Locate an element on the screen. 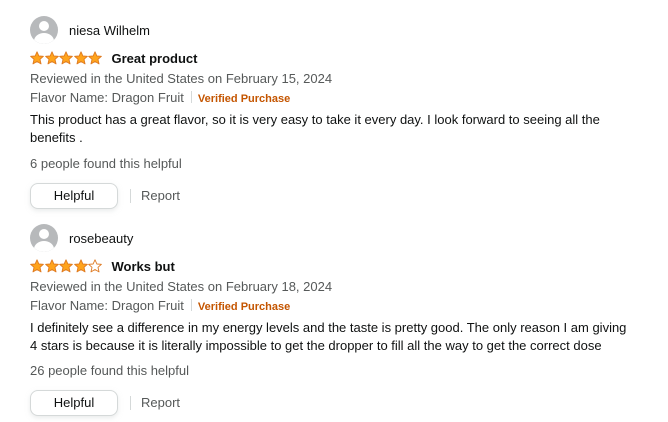 The width and height of the screenshot is (668, 422). review-title: Works but is located at coordinates (143, 266).